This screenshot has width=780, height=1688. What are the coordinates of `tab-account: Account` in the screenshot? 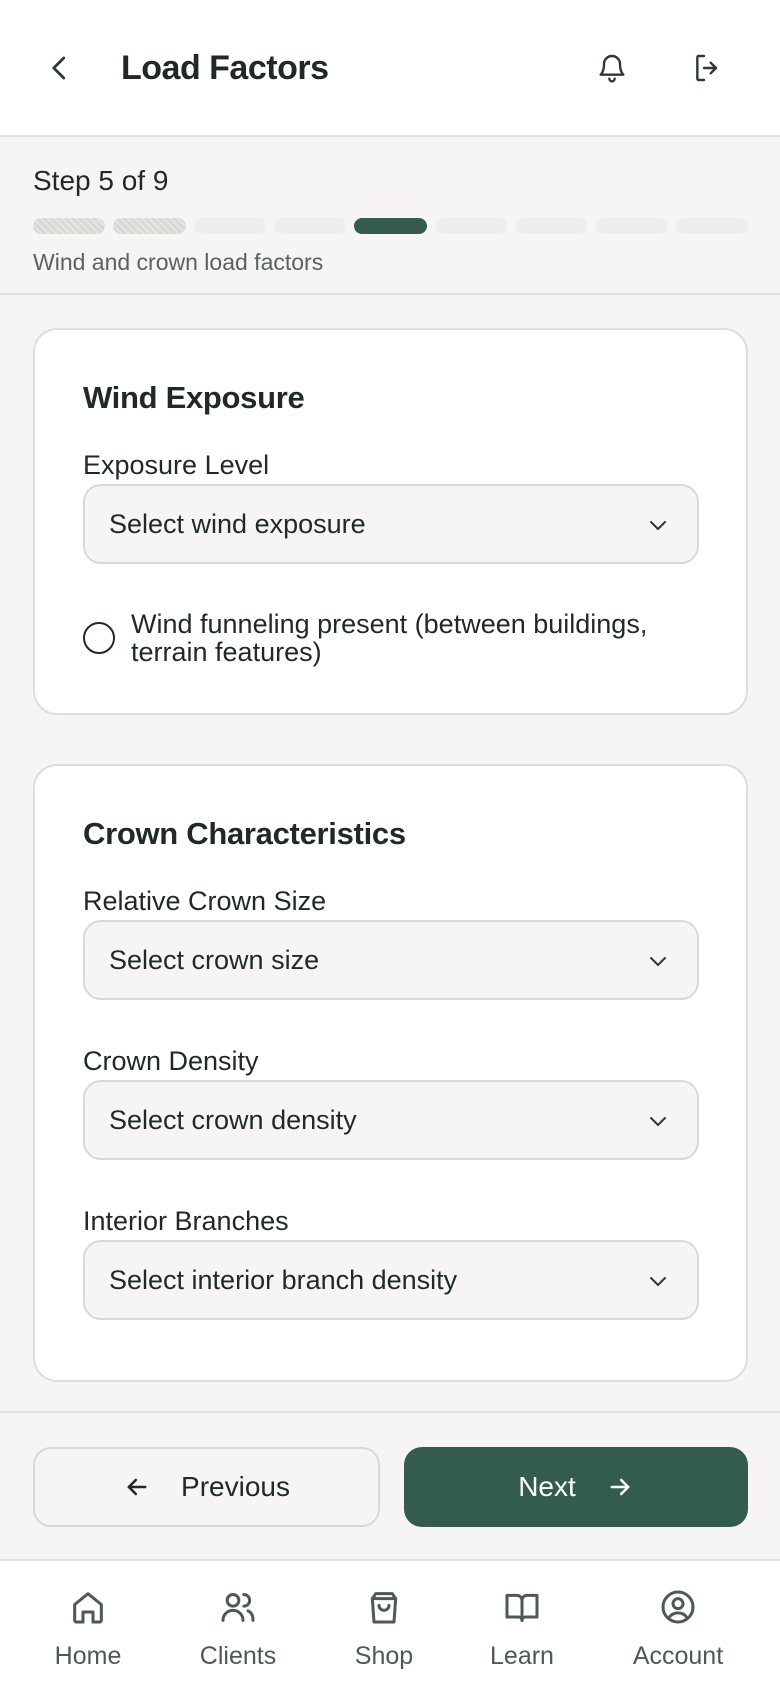 It's located at (678, 1628).